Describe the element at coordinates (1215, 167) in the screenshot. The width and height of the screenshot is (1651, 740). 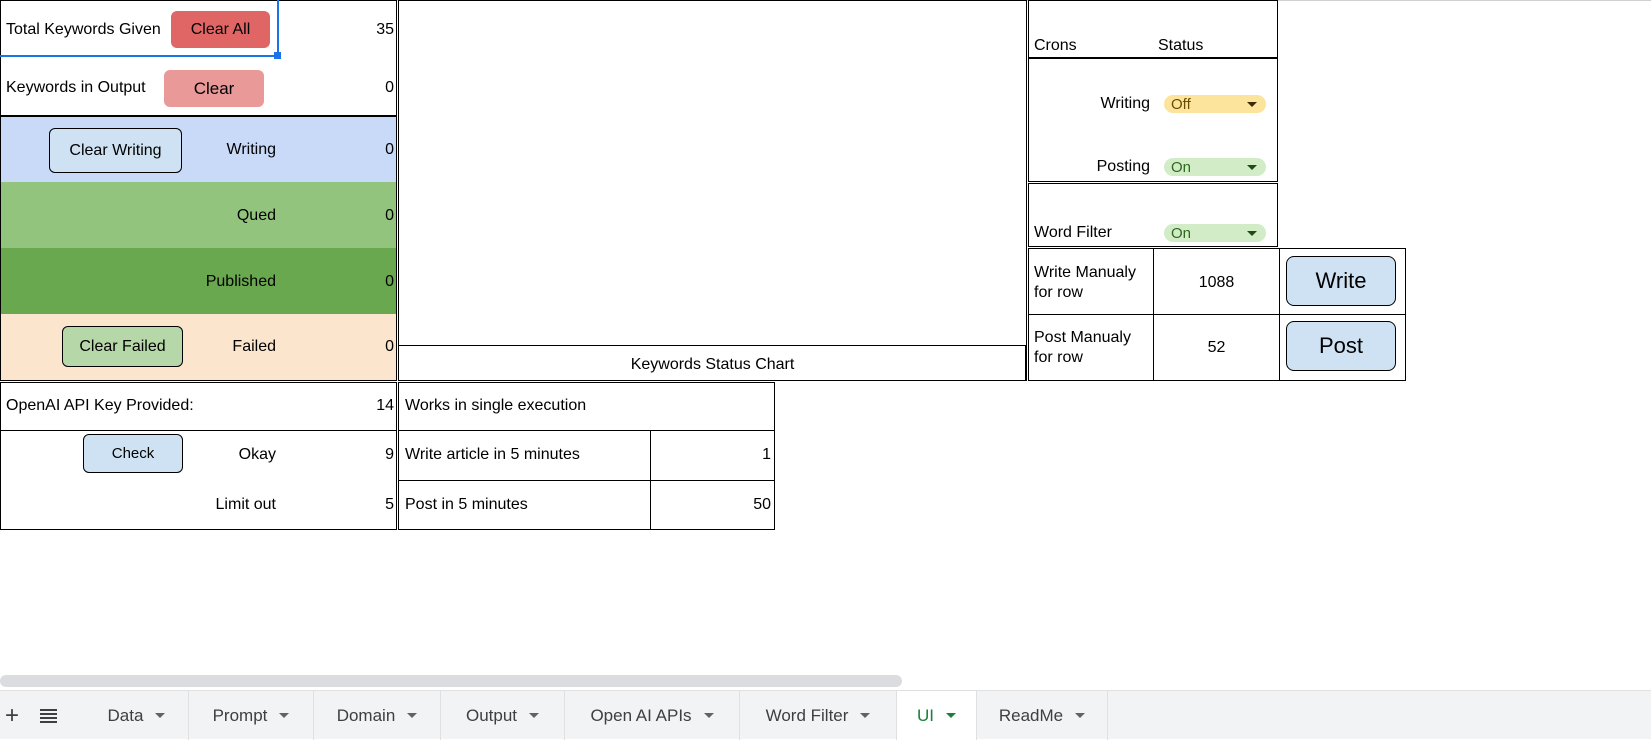
I see `cron-posting-status-dropdown: On` at that location.